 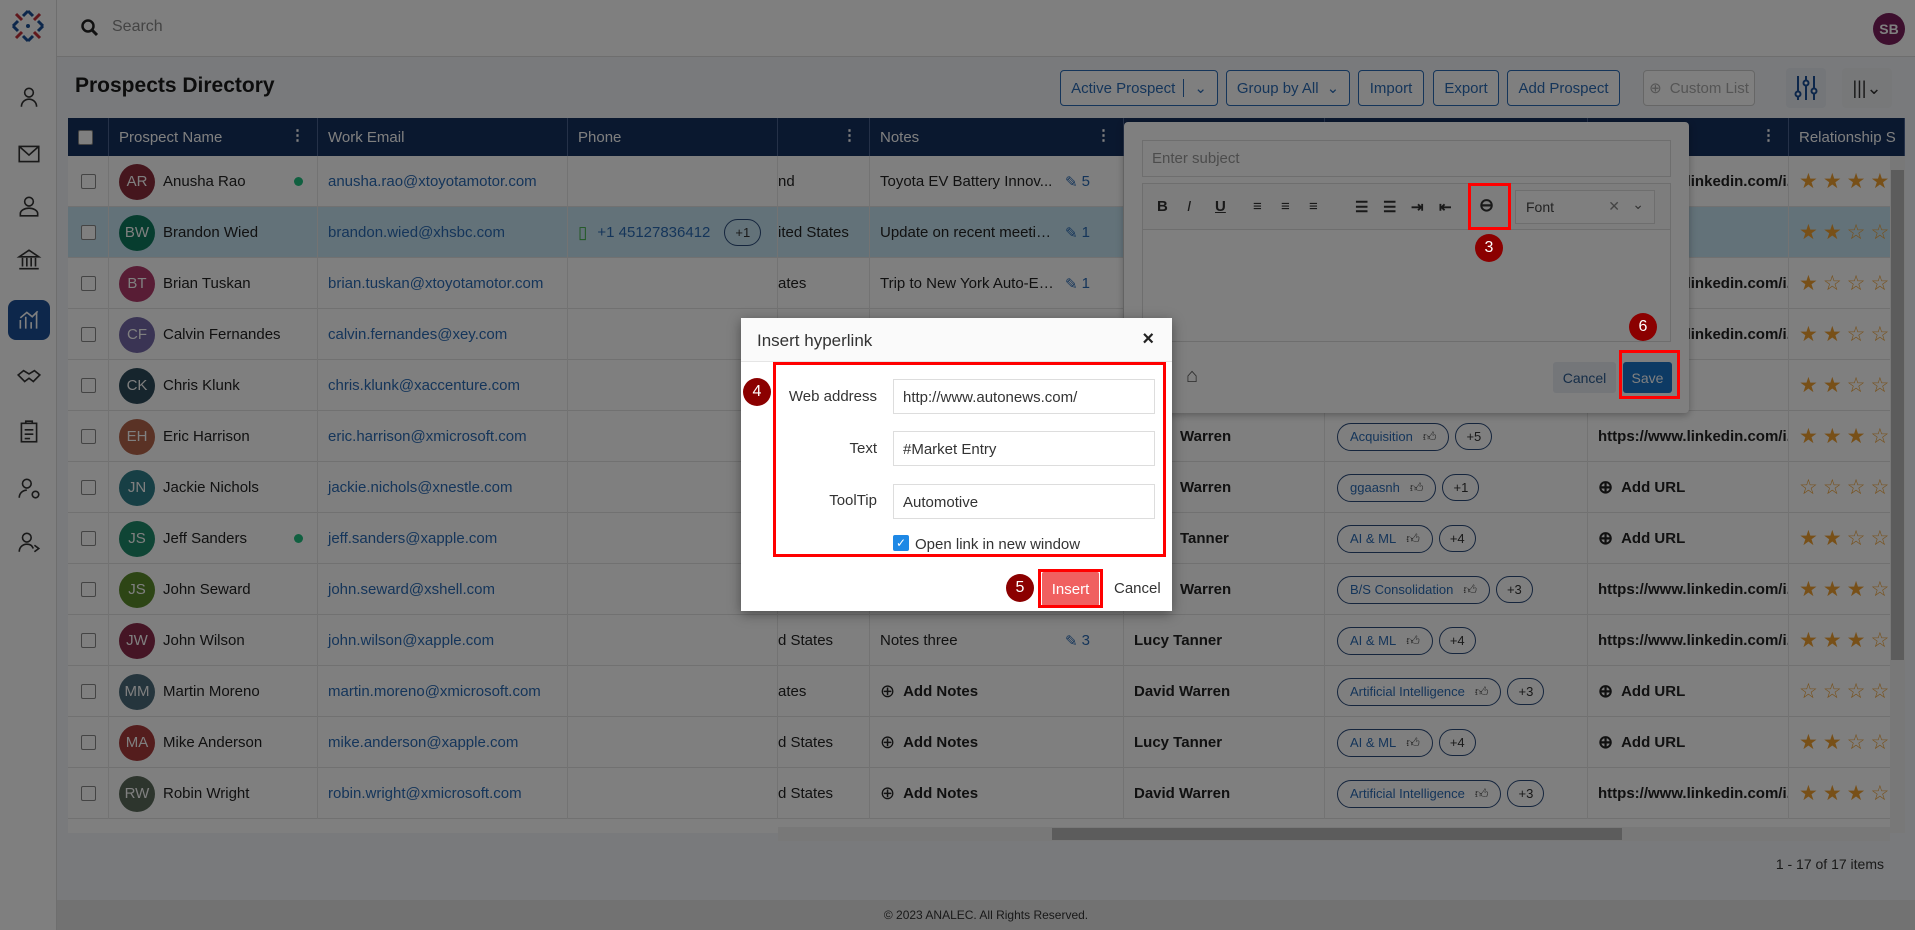 I want to click on annotation-box-insert, so click(x=1070, y=588).